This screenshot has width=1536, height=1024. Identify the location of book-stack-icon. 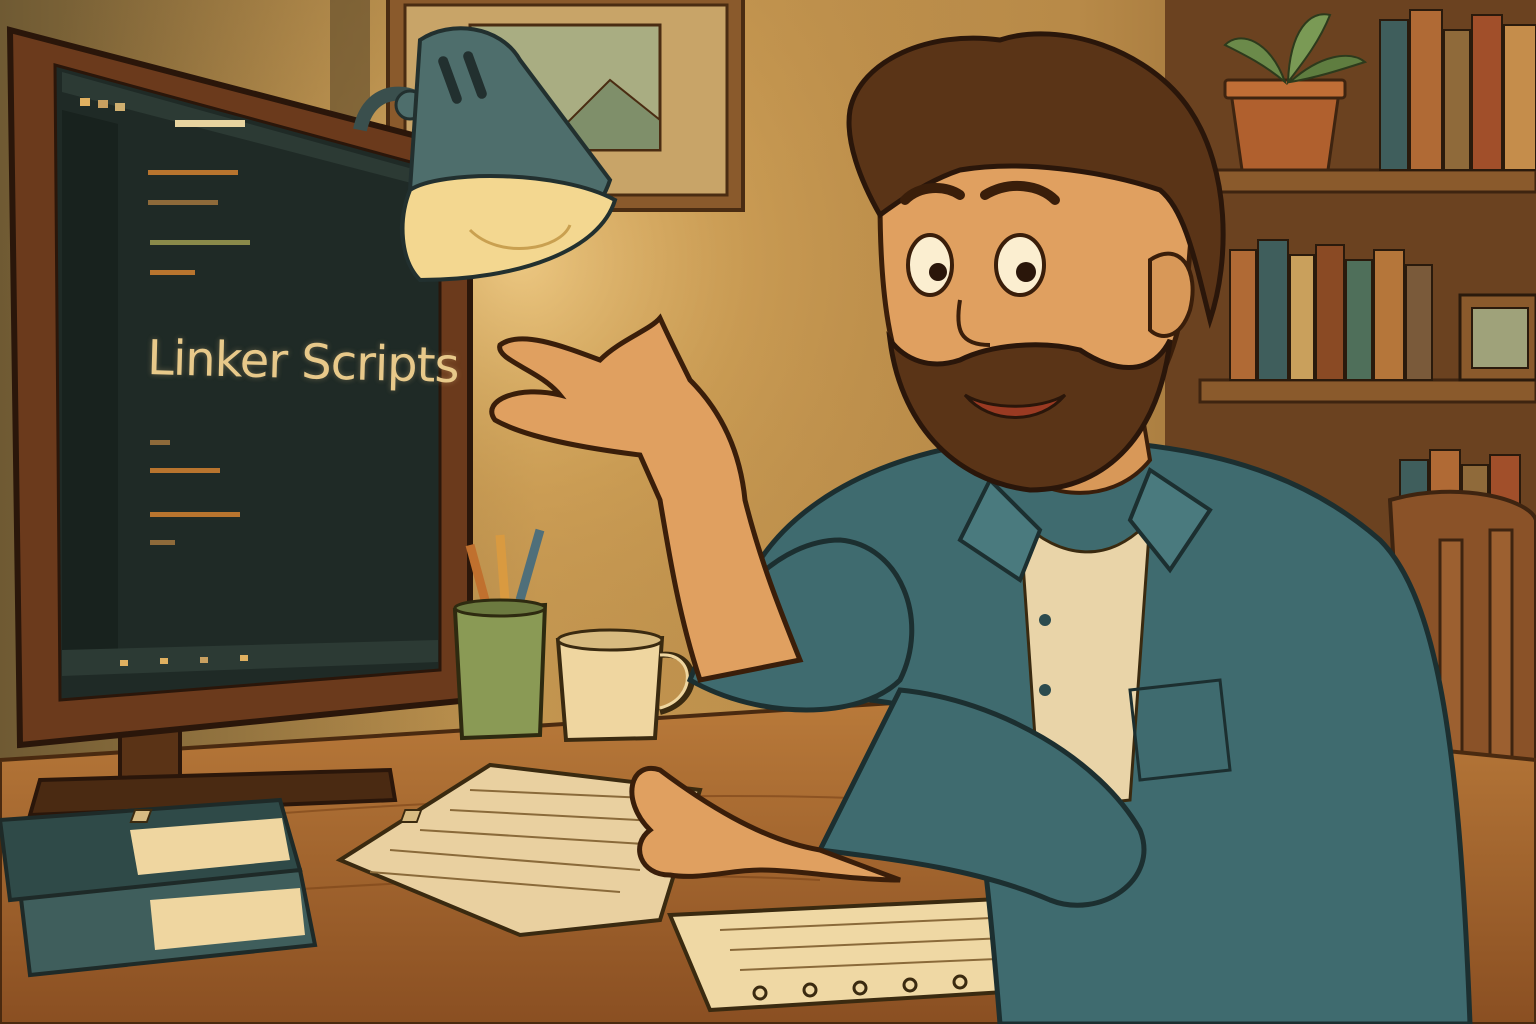
(159, 887).